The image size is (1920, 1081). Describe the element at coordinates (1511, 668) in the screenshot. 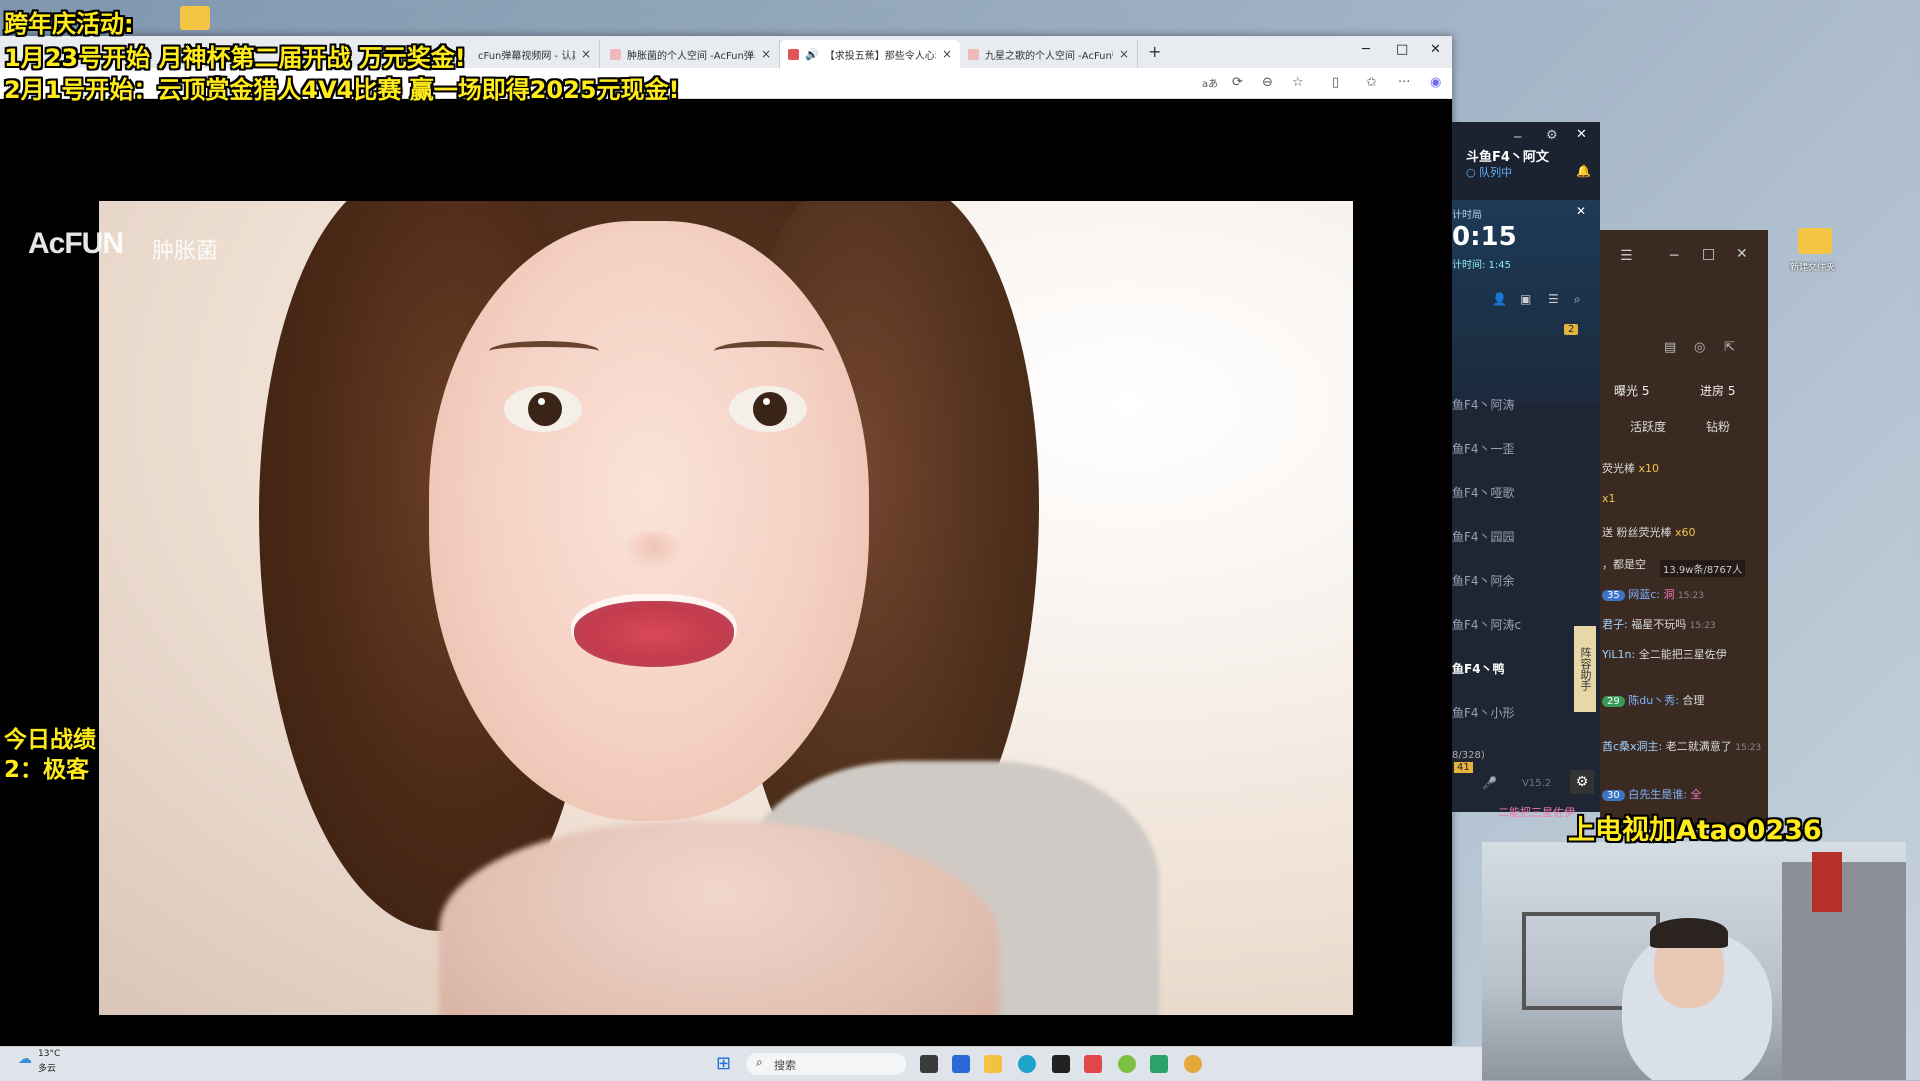

I see `member-item-active: 鱼F4丶鸭` at that location.